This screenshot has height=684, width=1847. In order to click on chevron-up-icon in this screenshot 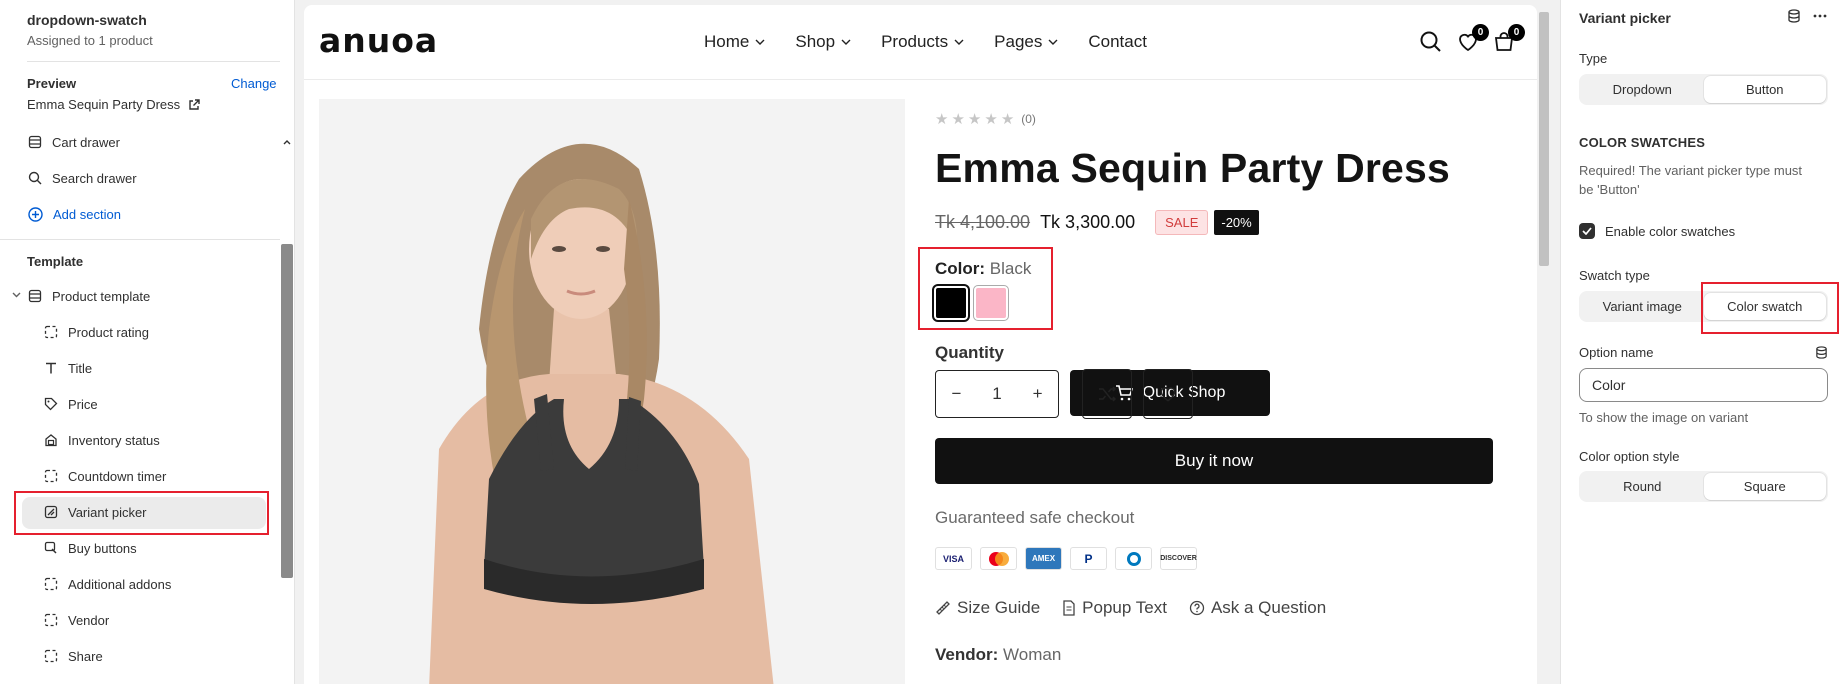, I will do `click(287, 142)`.